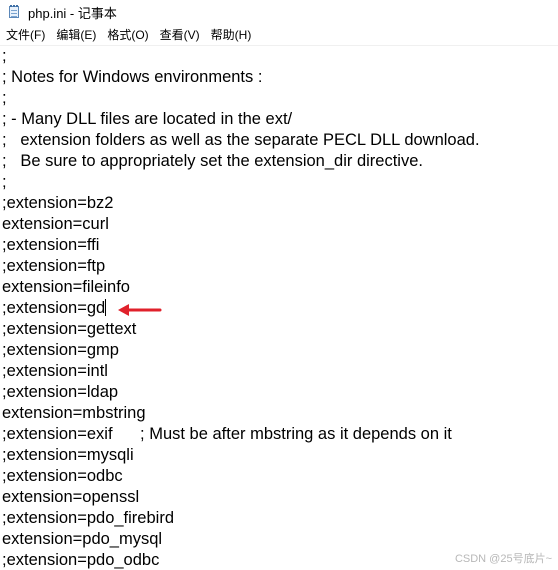  What do you see at coordinates (82, 539) in the screenshot?
I see `text-line-content: extension=pdo_mysql` at bounding box center [82, 539].